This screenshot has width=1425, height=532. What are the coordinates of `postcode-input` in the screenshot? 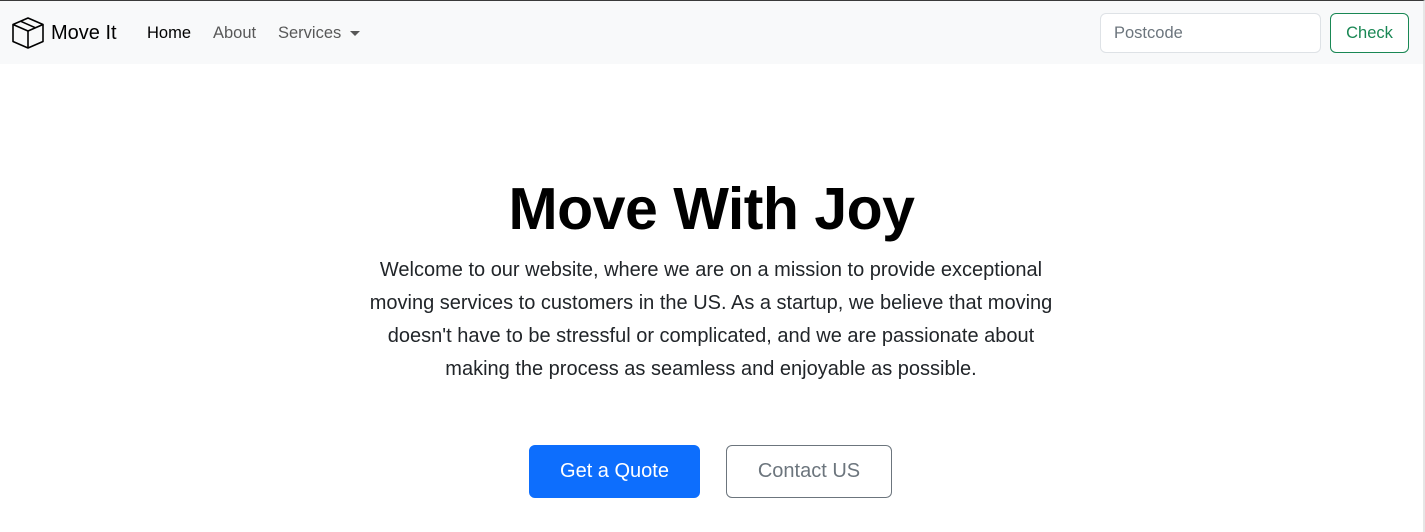 It's located at (1210, 33).